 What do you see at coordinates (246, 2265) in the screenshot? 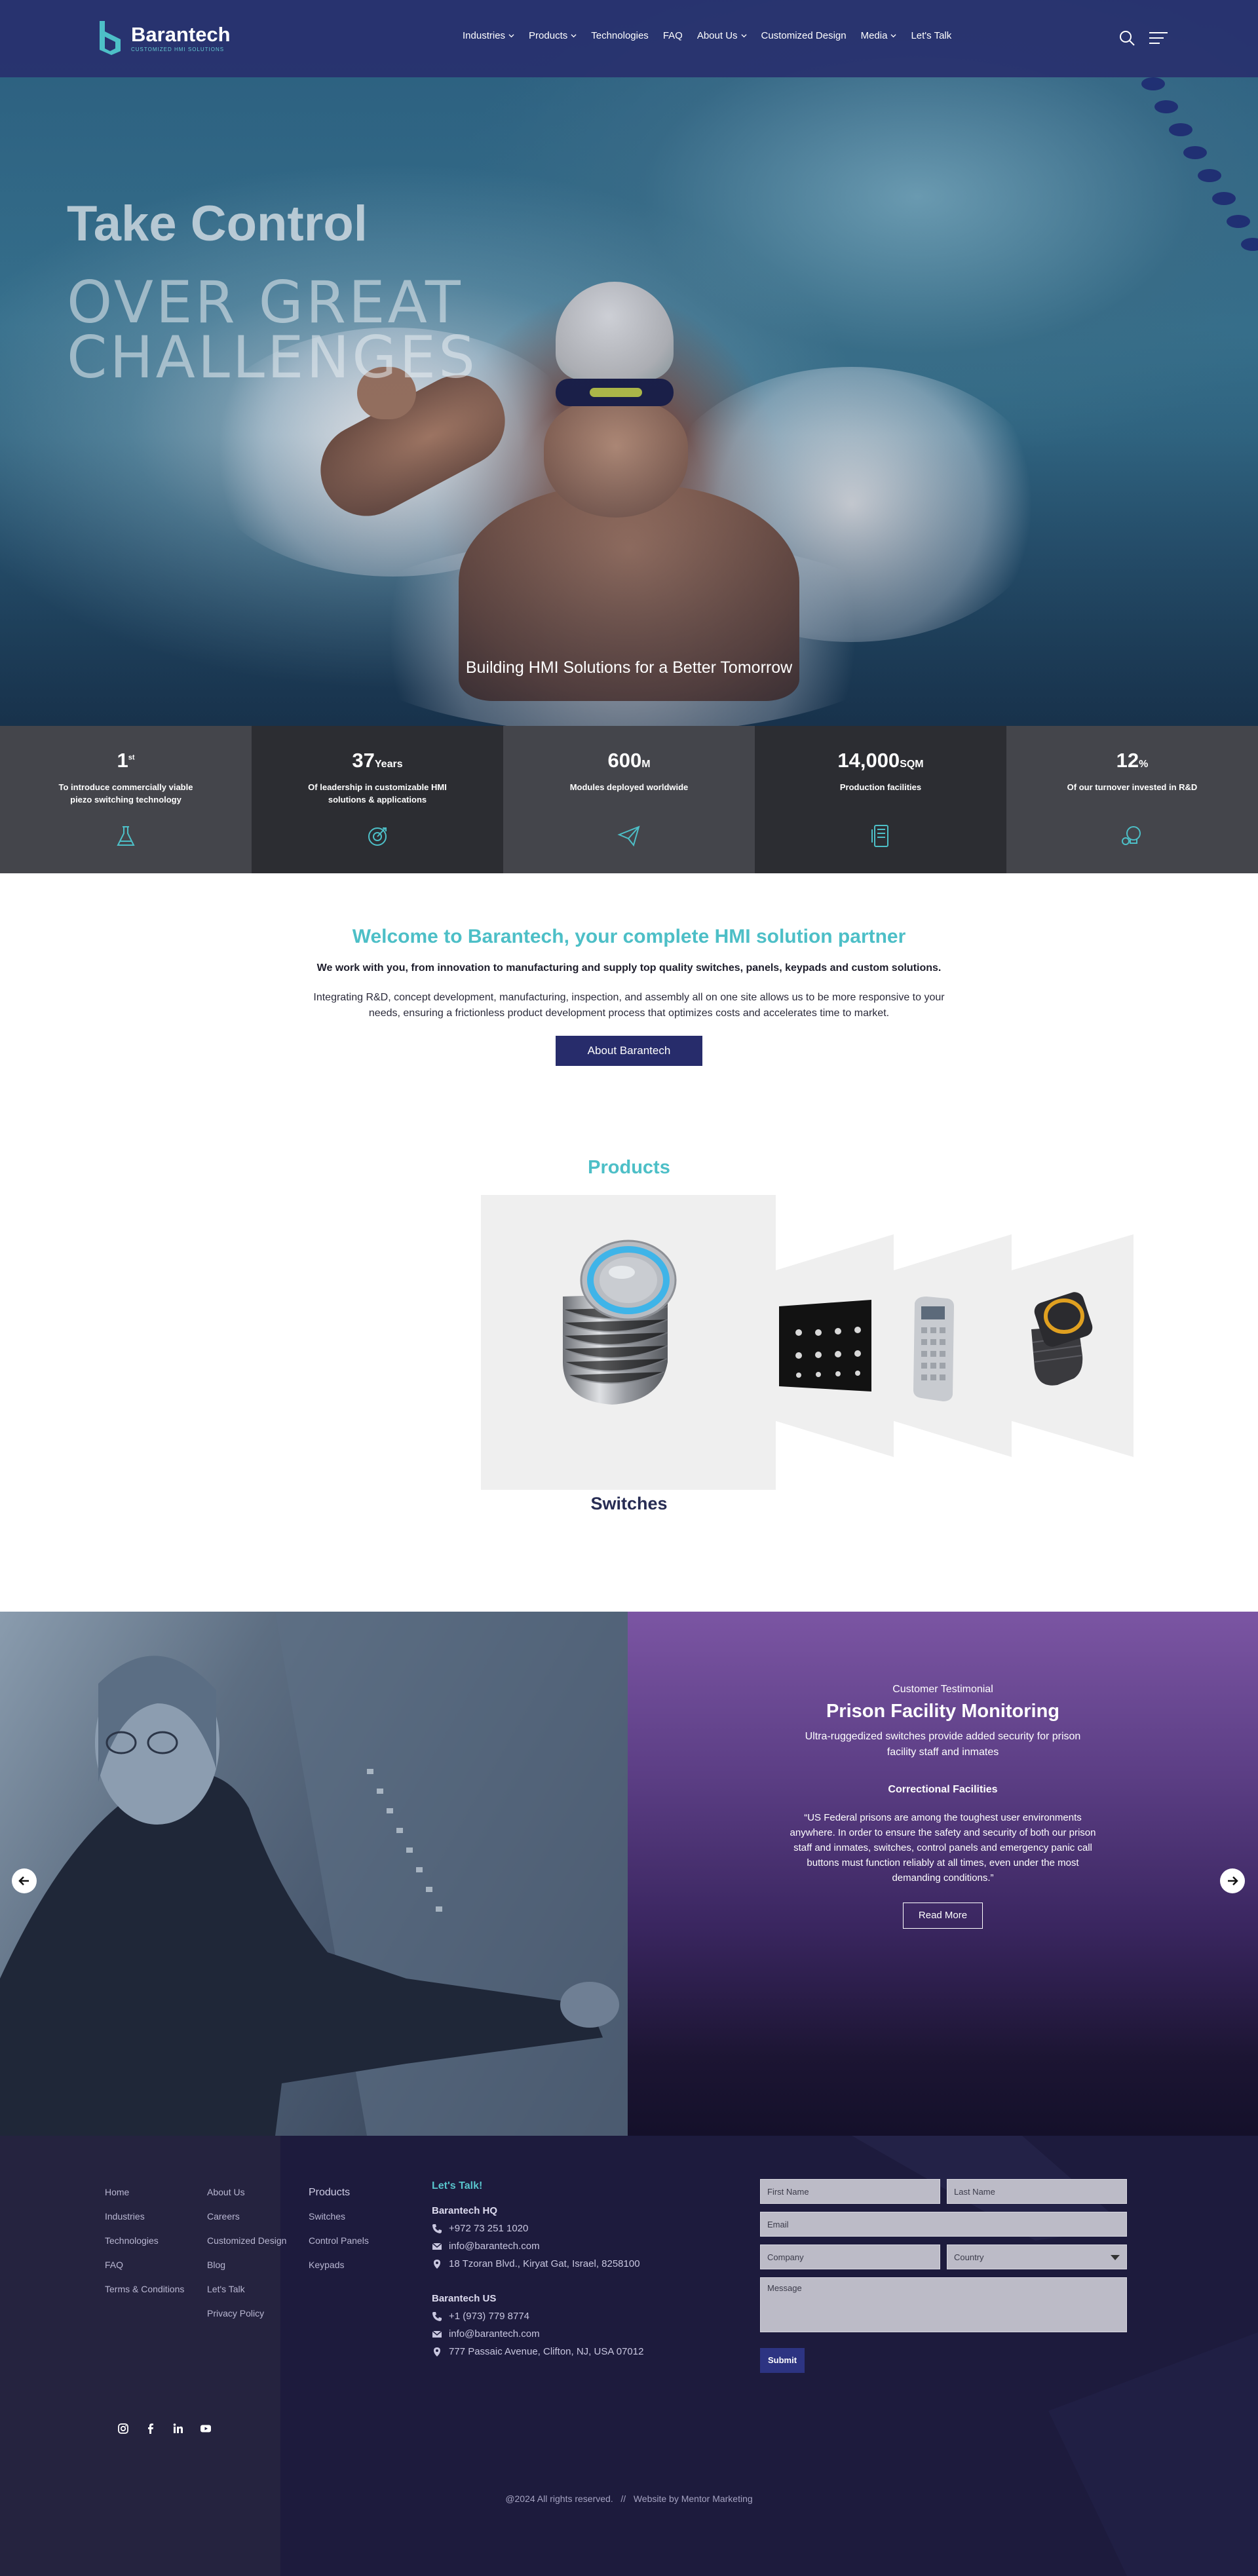
I see `footer-link-blog: Blog` at bounding box center [246, 2265].